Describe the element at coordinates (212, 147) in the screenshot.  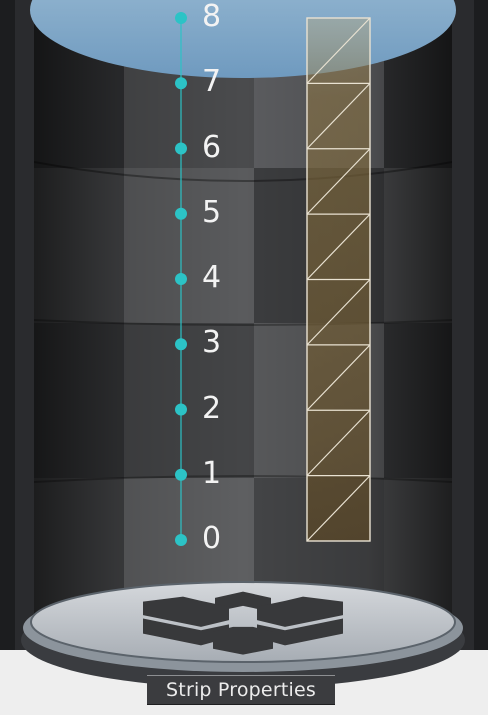
I see `axis-label-6: 6` at that location.